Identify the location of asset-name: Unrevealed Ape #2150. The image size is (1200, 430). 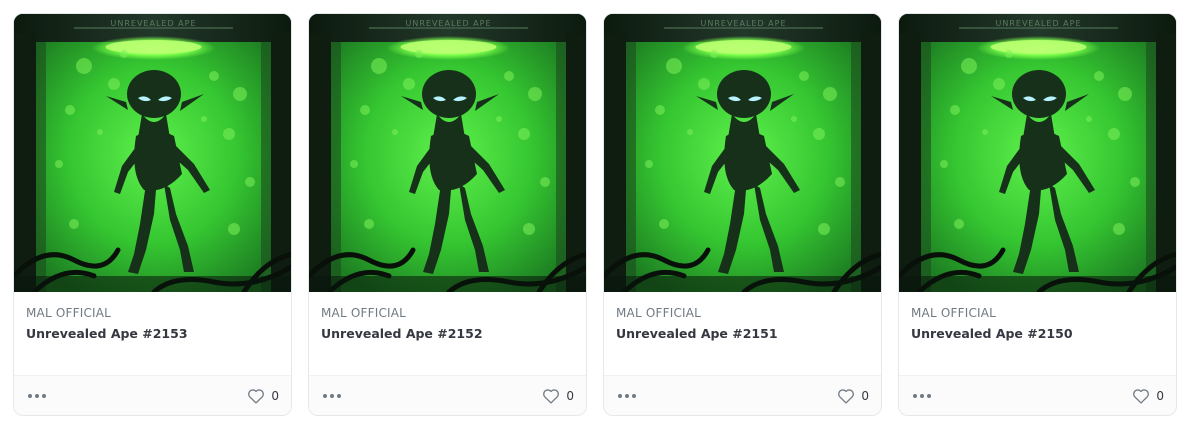
(1037, 333).